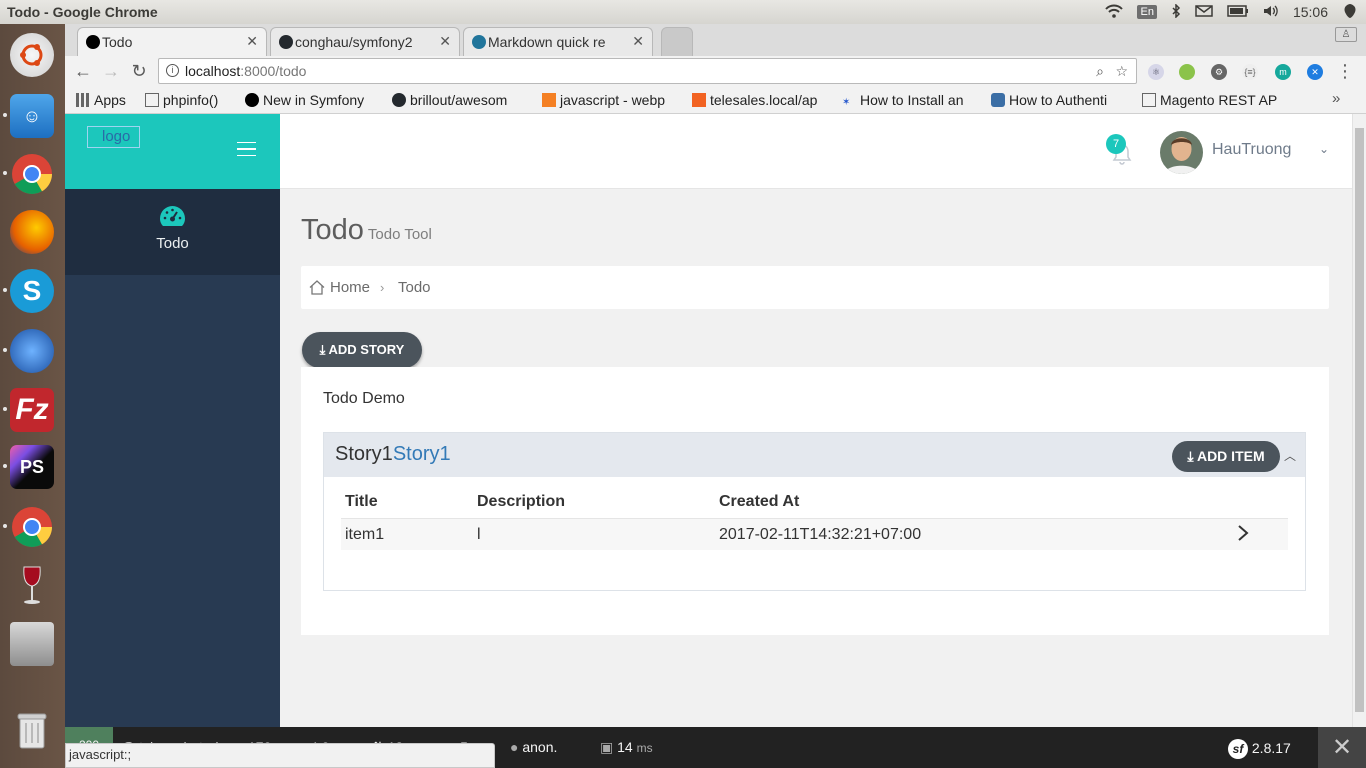 The image size is (1366, 768). Describe the element at coordinates (647, 71) in the screenshot. I see `address-bar: i localhost:8000/todo ⌕ ☆` at that location.